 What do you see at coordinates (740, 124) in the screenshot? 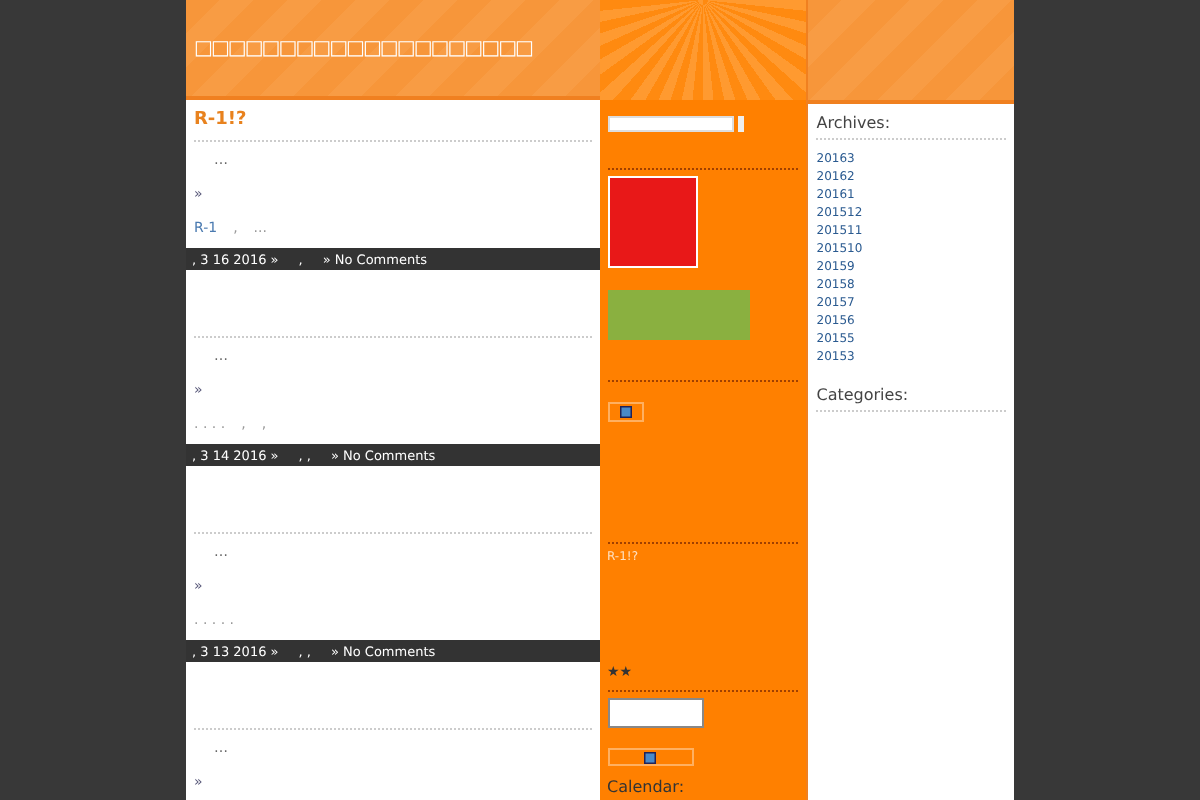
I see `search-button` at bounding box center [740, 124].